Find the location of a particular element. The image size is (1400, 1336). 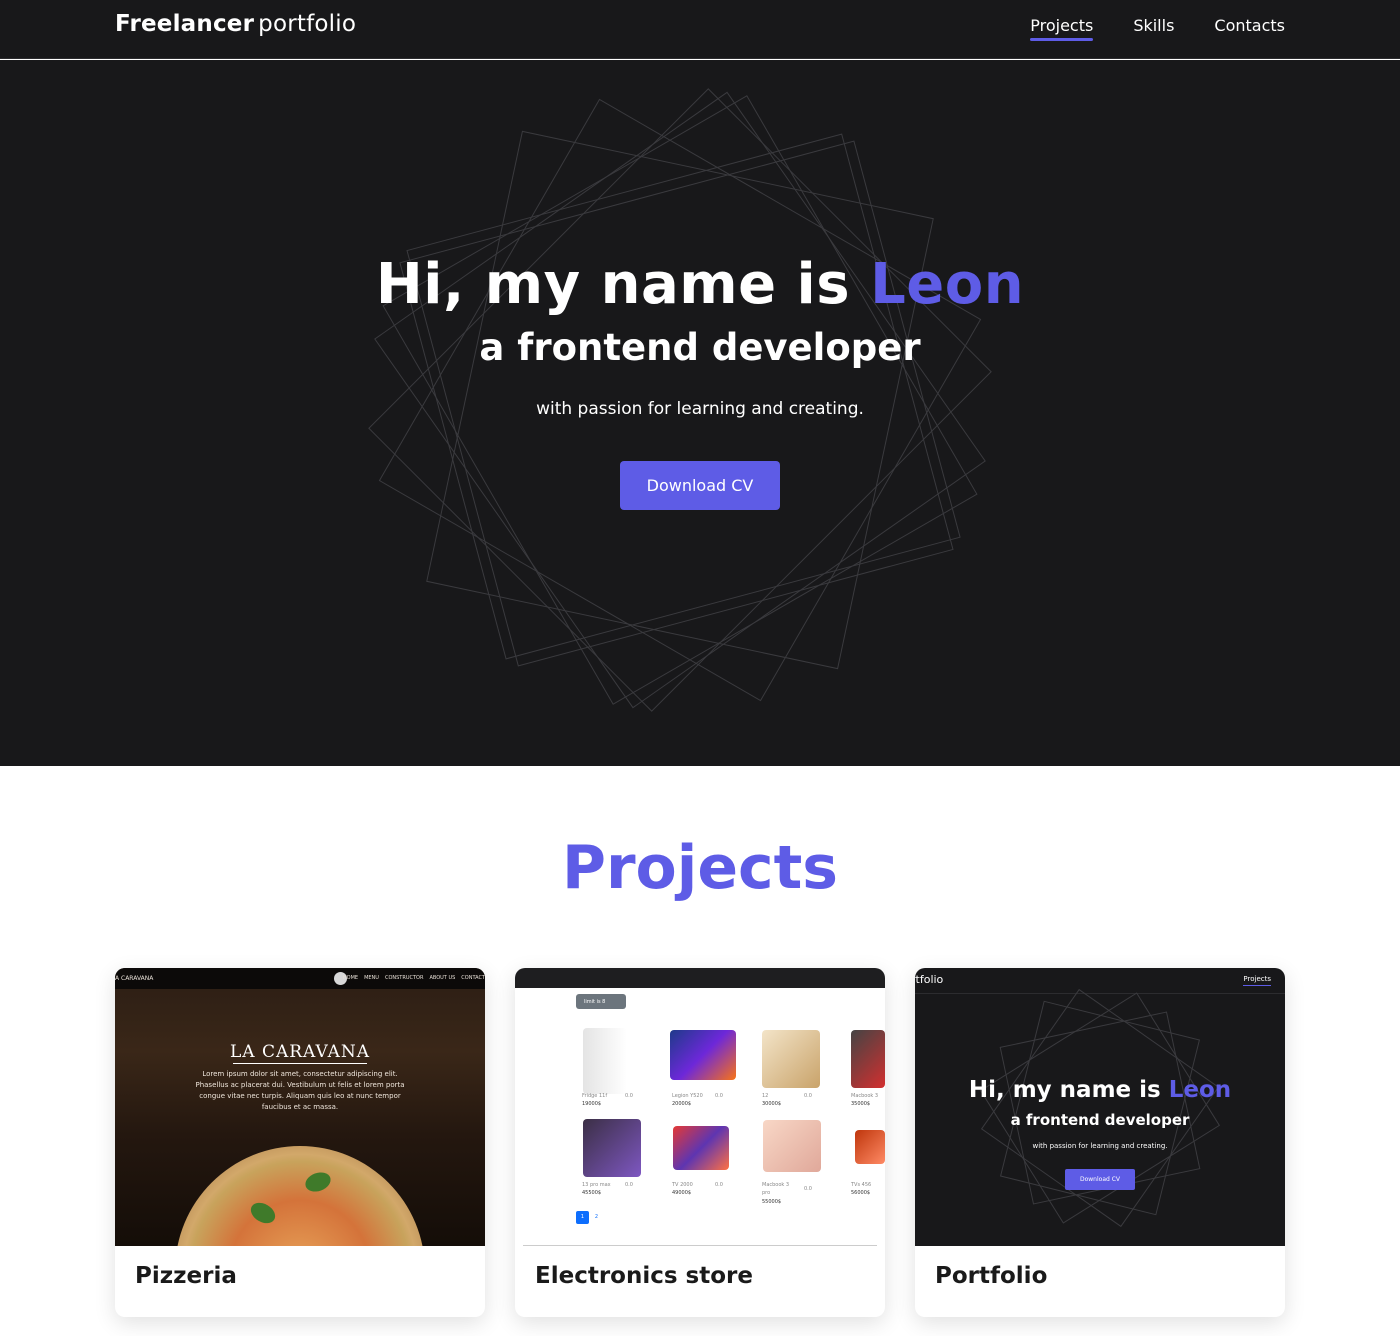

logo-bold-text: Freelancer is located at coordinates (185, 24).